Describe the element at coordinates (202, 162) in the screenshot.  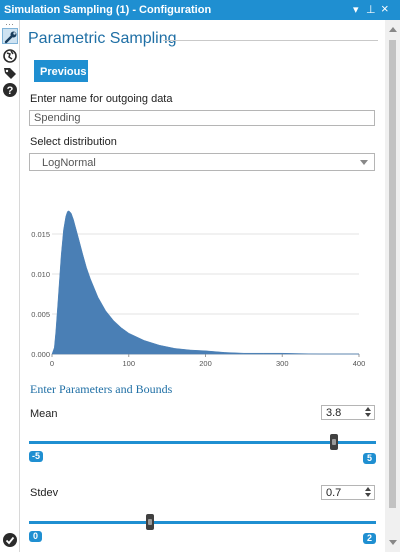
I see `distribution-select: LogNormal` at that location.